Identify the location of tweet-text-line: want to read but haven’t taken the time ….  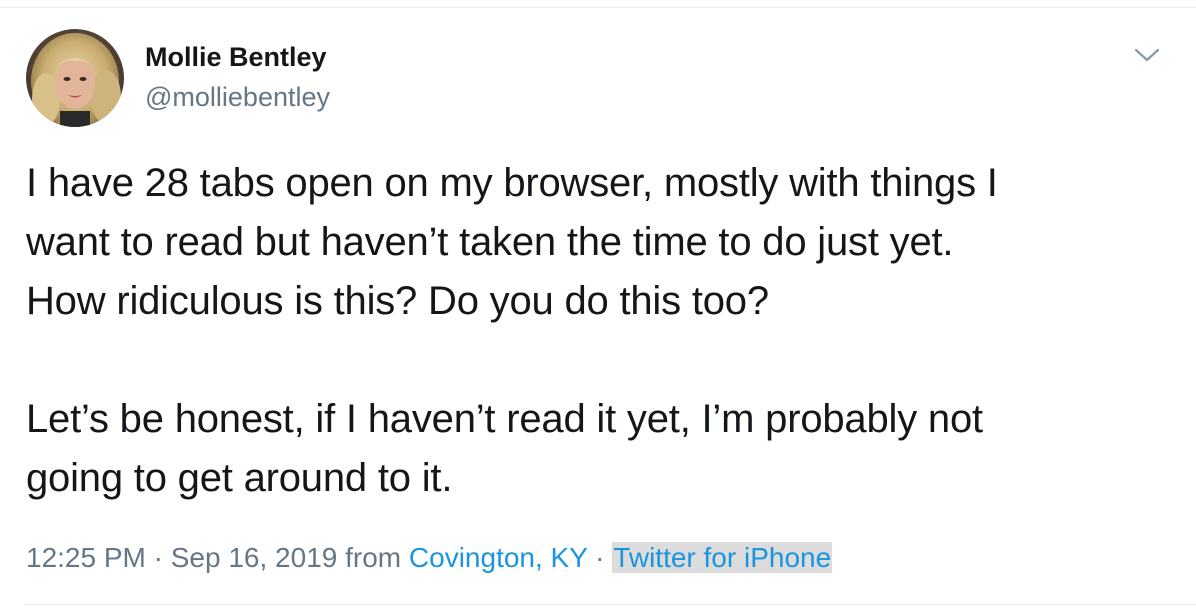
(490, 242).